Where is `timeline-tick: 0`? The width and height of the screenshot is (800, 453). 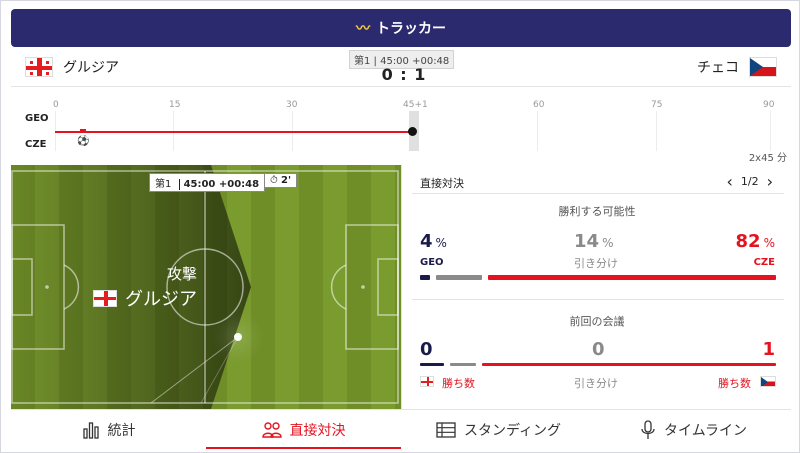 timeline-tick: 0 is located at coordinates (56, 105).